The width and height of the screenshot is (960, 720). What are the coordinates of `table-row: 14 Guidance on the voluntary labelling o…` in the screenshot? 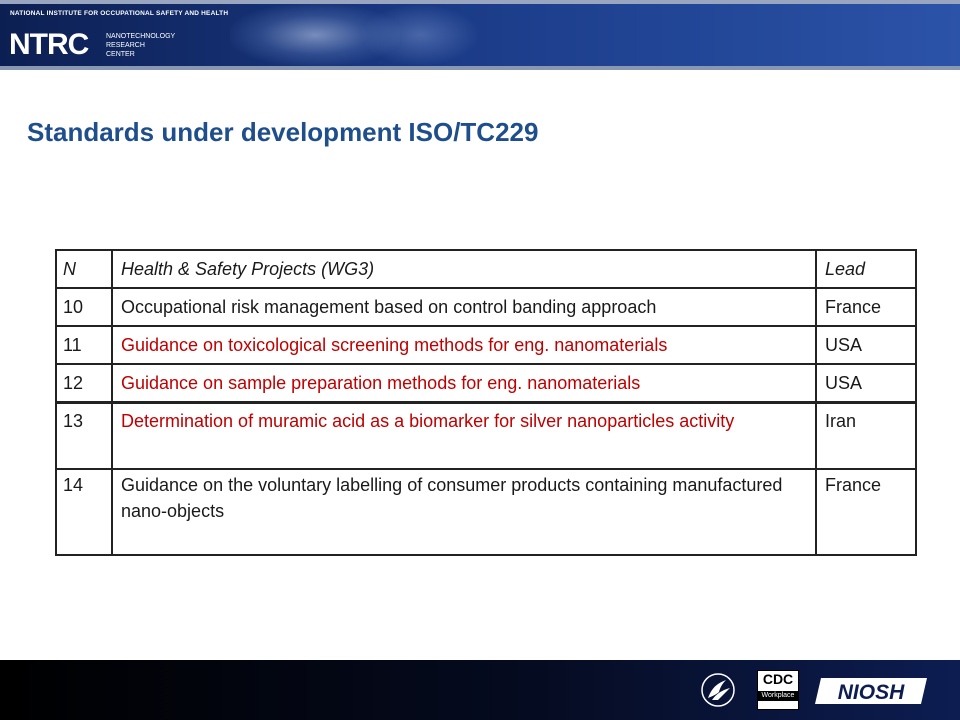 It's located at (486, 512).